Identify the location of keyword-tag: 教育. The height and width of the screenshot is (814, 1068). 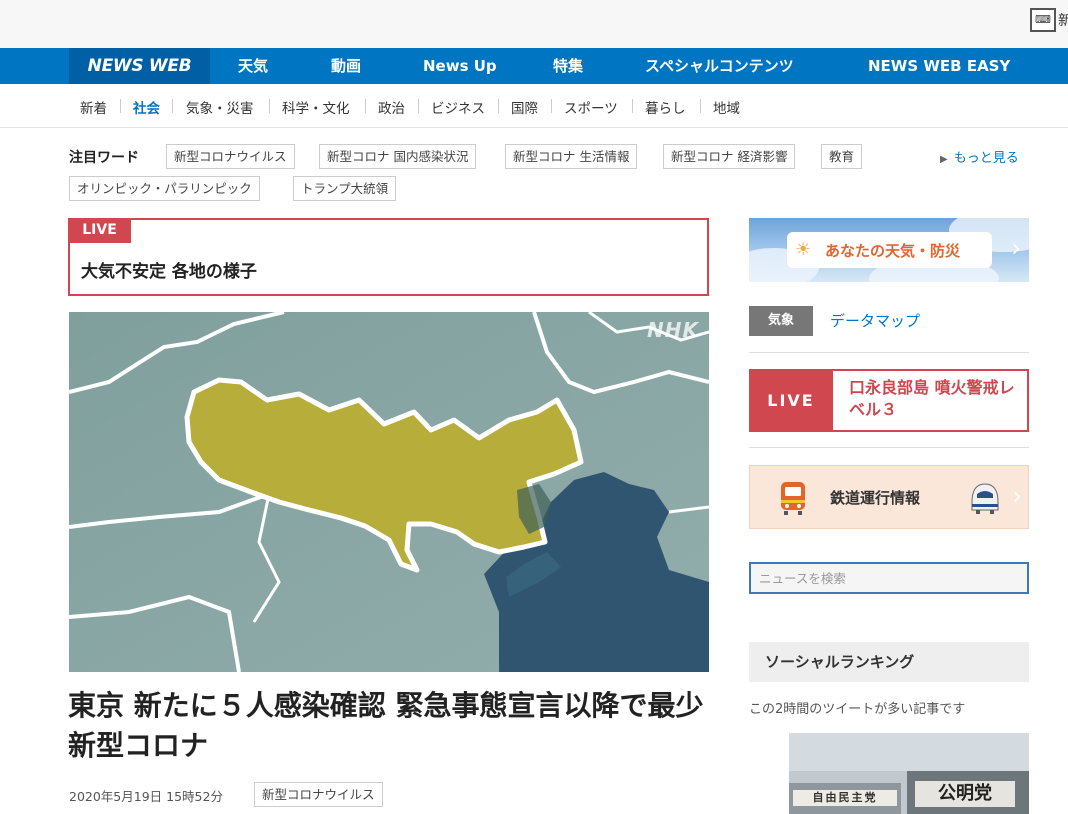
(842, 156).